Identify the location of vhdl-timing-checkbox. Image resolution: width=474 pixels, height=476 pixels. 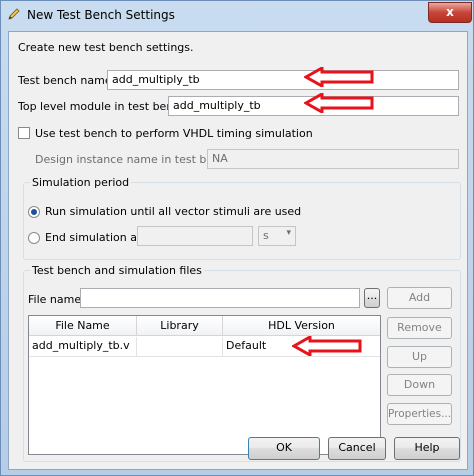
(24, 133).